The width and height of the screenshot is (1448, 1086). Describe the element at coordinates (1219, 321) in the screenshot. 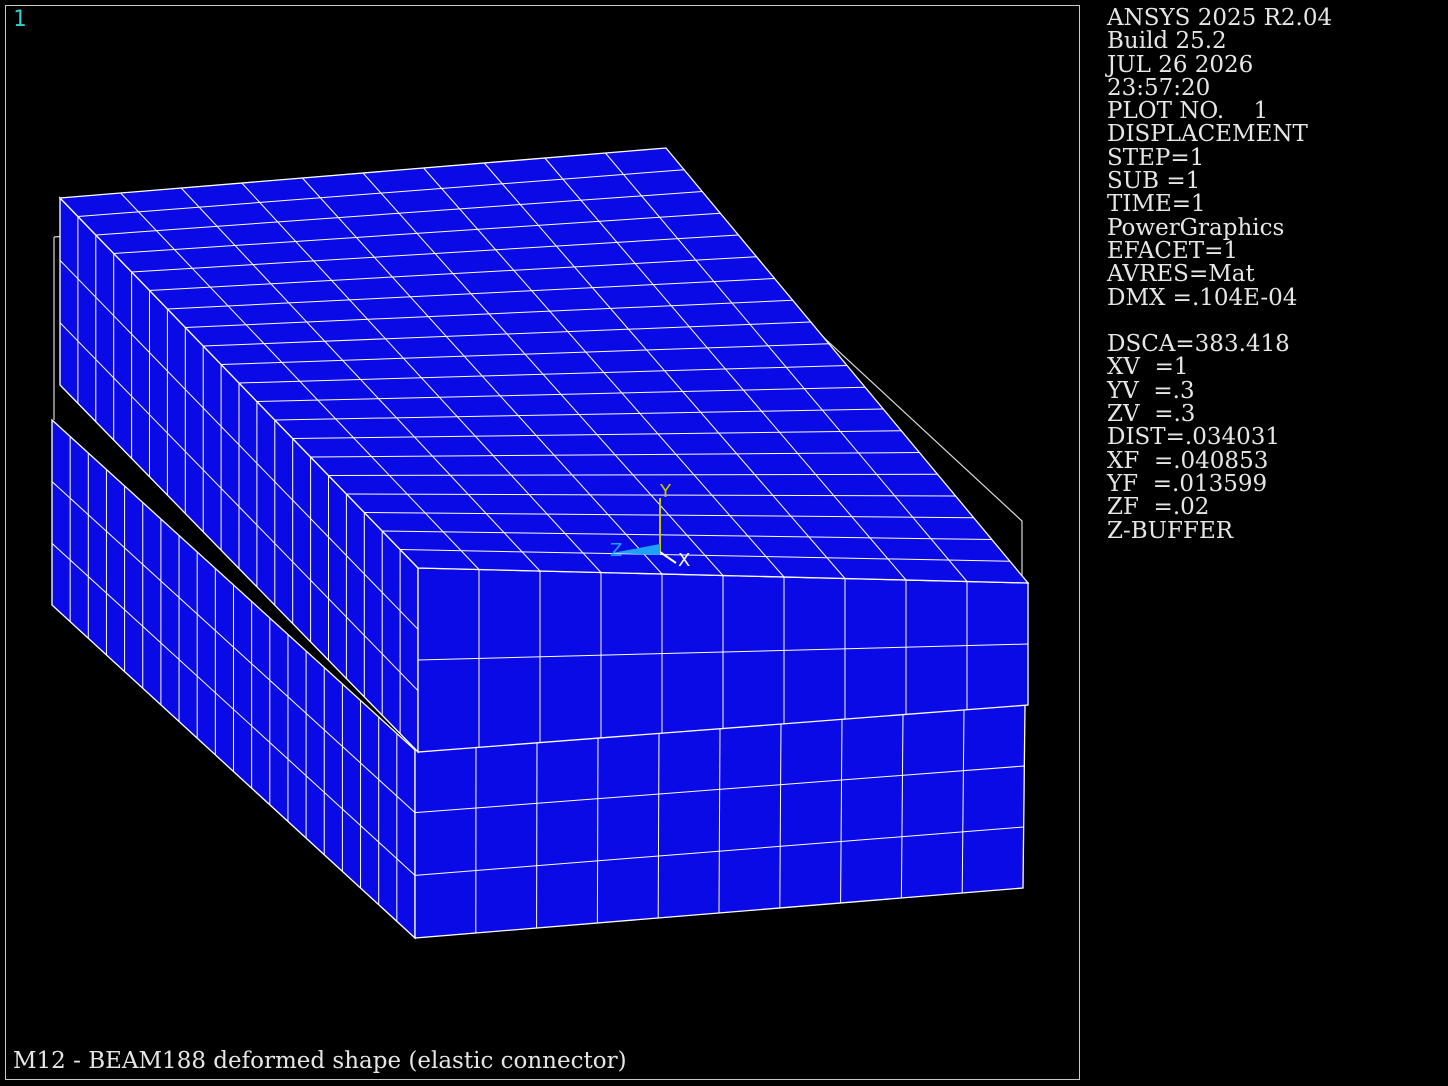

I see `status-line` at that location.